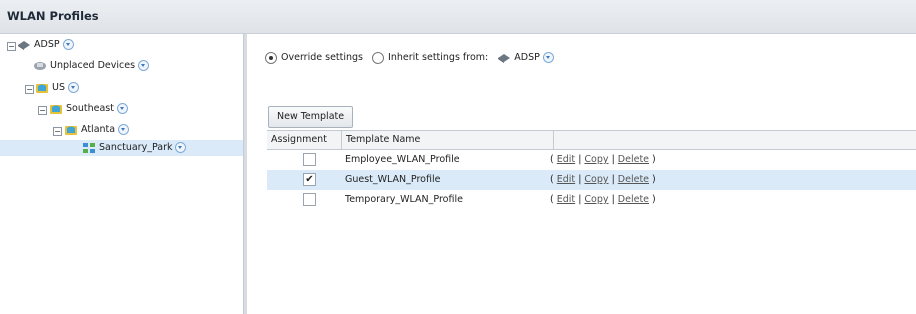 The image size is (916, 314). I want to click on tree-node-label: Unplaced Devices, so click(93, 65).